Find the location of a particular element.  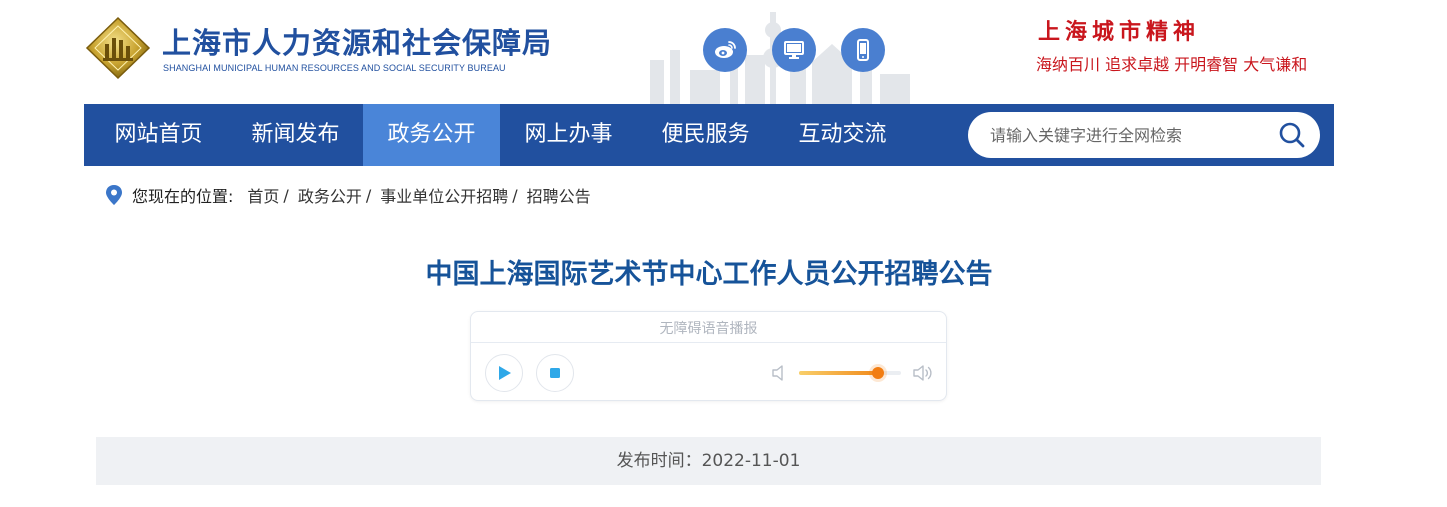

breadcrumb-recruitment: 事业单位公开招聘 is located at coordinates (444, 195).